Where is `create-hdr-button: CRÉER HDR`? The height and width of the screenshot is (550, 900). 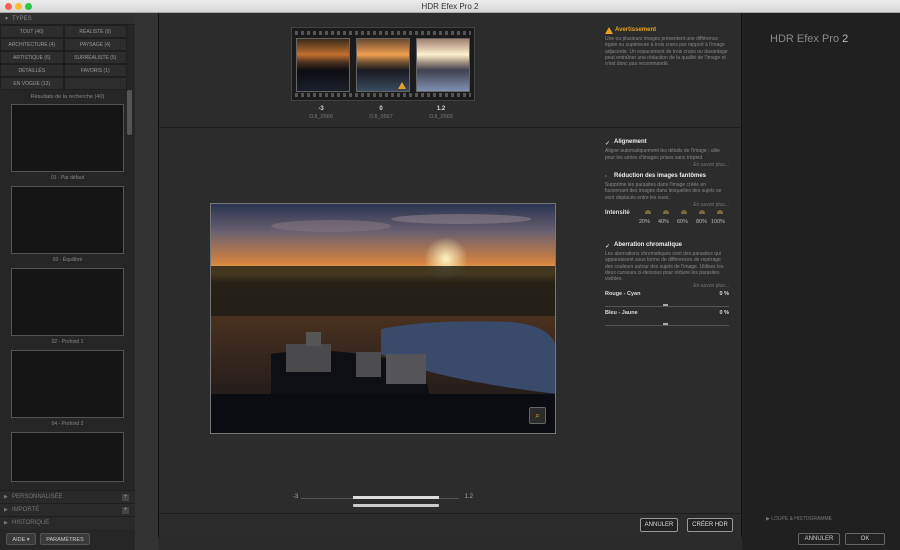
create-hdr-button: CRÉER HDR is located at coordinates (710, 525).